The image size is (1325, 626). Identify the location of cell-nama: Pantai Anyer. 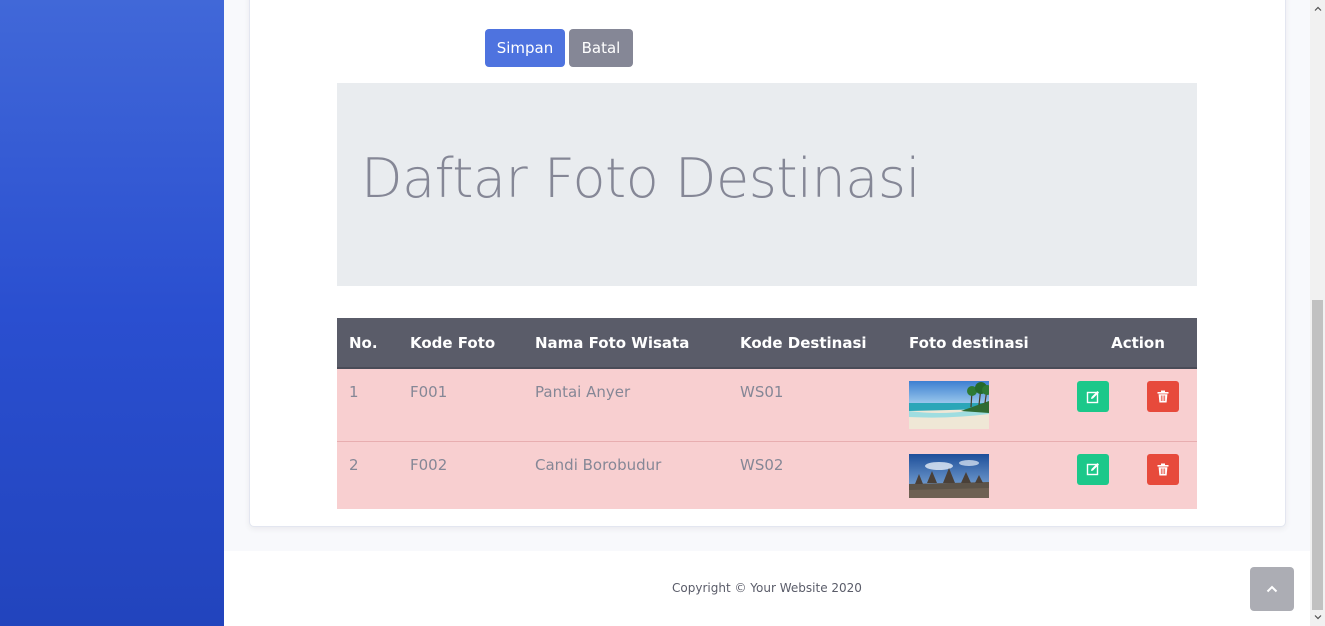
(583, 392).